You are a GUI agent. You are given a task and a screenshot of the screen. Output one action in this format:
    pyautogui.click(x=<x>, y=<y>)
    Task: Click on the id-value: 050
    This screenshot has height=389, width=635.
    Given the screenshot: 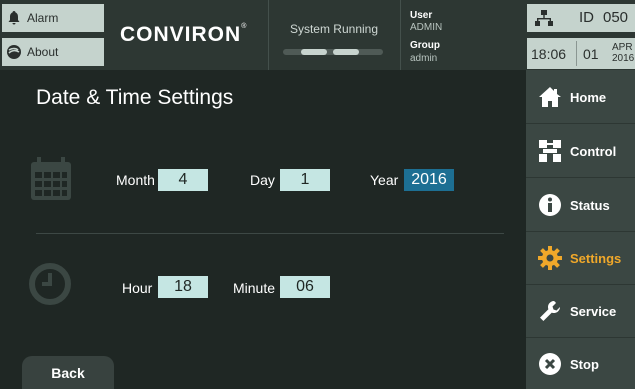 What is the action you would take?
    pyautogui.click(x=616, y=17)
    